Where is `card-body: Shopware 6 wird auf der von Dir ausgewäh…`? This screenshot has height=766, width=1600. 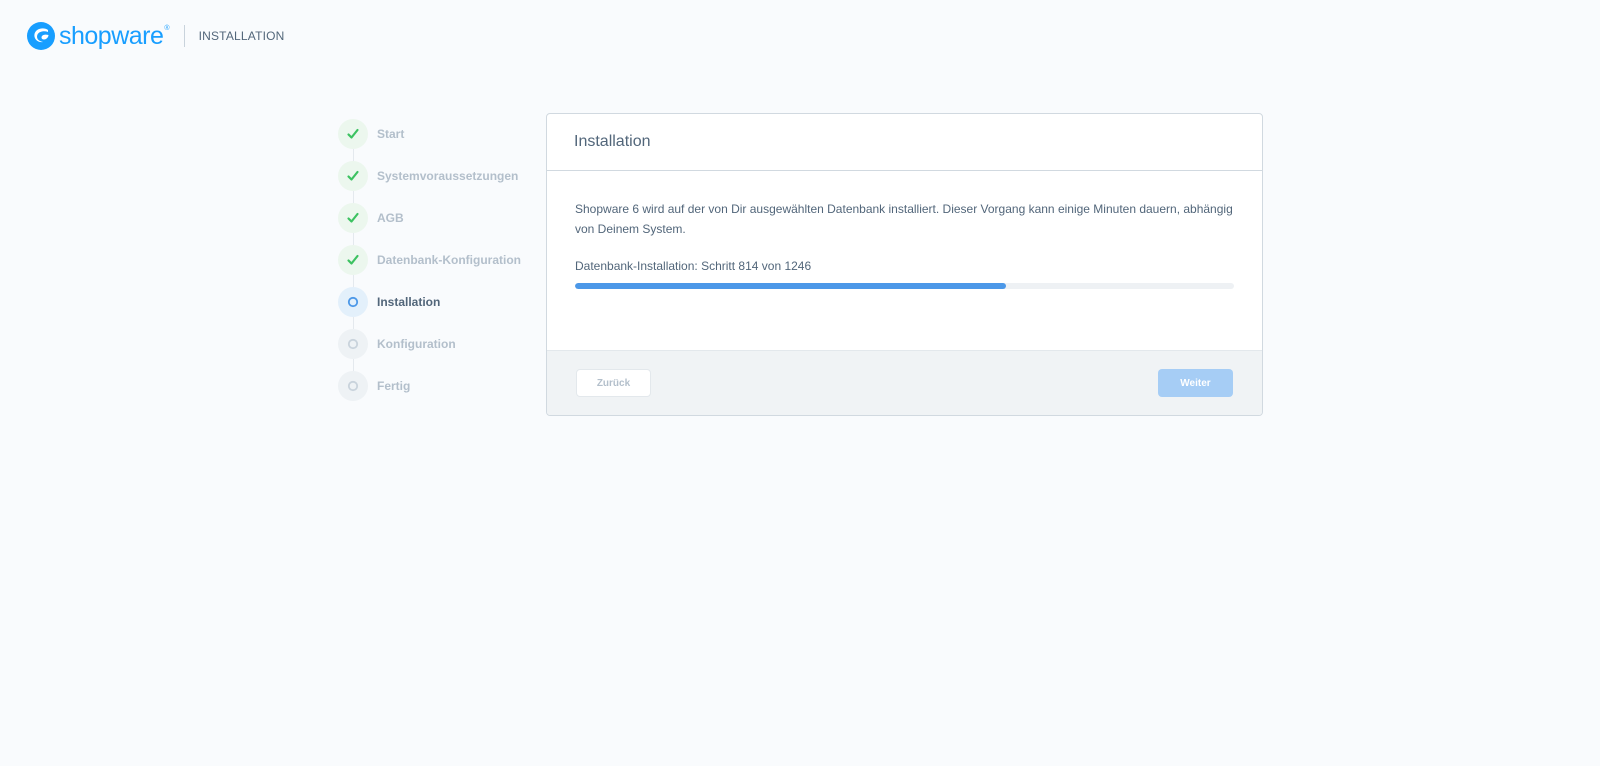
card-body: Shopware 6 wird auf der von Dir ausgewäh… is located at coordinates (904, 261).